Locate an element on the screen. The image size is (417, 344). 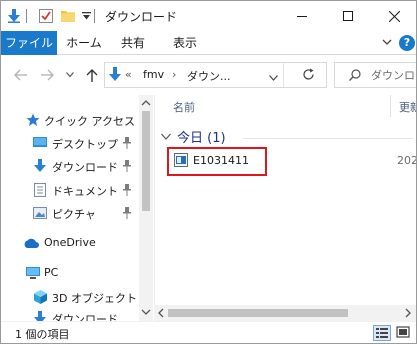
pc-icon is located at coordinates (33, 273).